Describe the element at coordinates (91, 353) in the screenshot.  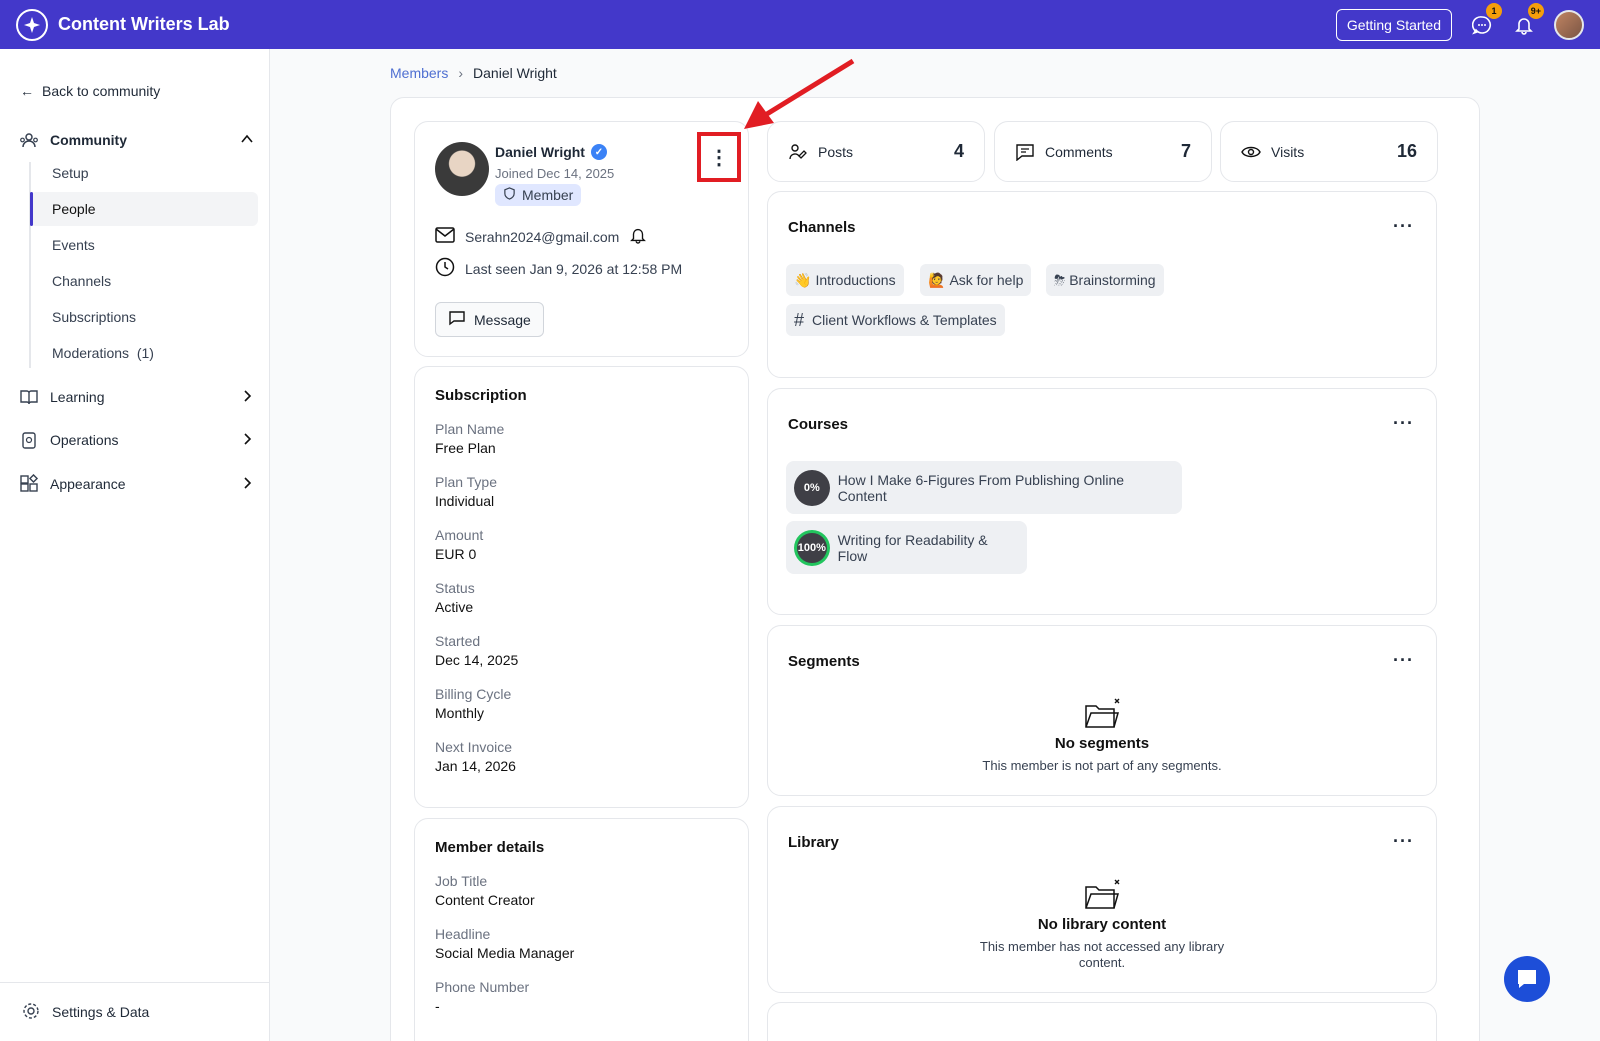
I see `sidebar-item-label: Moderations` at that location.